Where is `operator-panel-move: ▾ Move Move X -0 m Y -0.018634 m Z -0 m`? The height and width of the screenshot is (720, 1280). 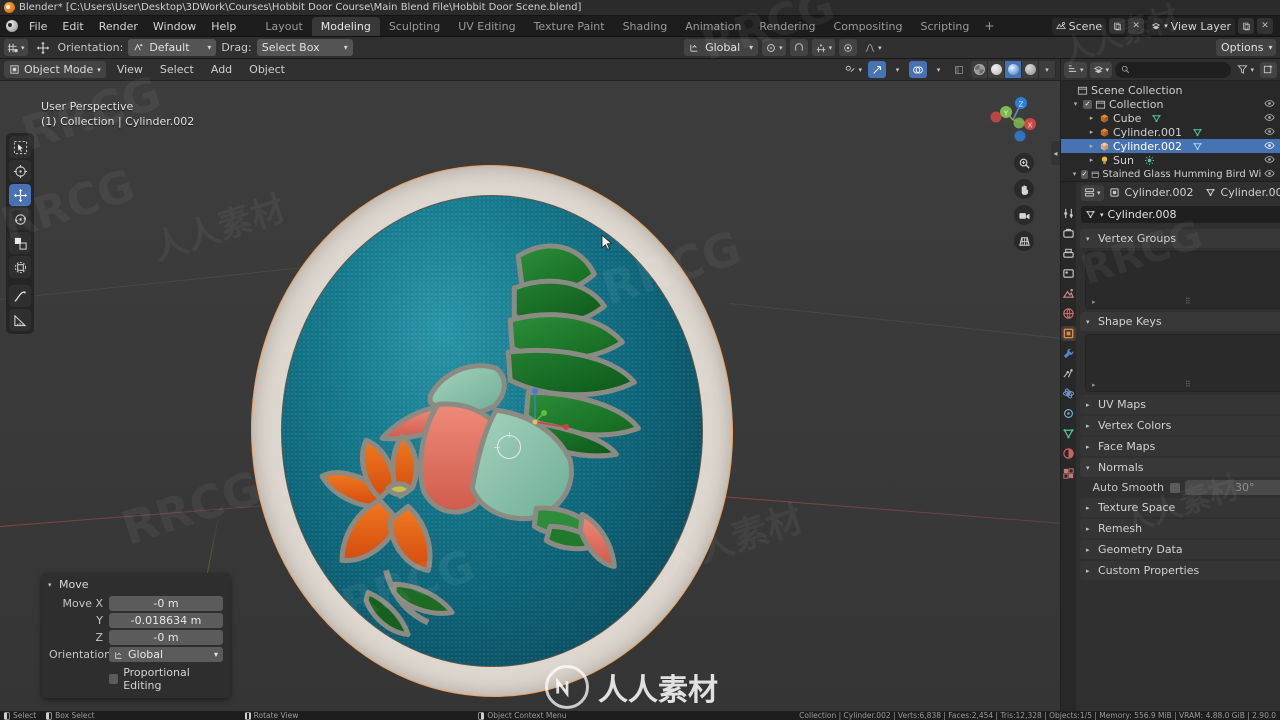
operator-panel-move: ▾ Move Move X -0 m Y -0.018634 m Z -0 m is located at coordinates (136, 635).